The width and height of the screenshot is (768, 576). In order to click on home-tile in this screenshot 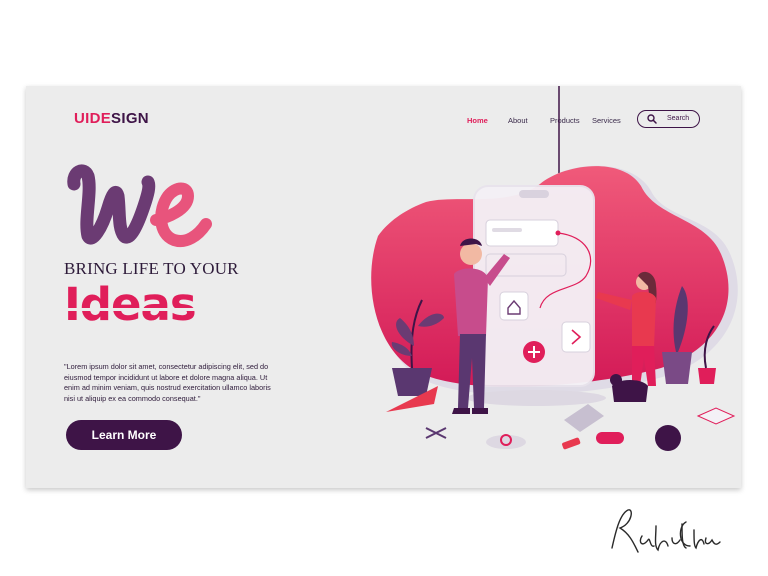, I will do `click(514, 306)`.